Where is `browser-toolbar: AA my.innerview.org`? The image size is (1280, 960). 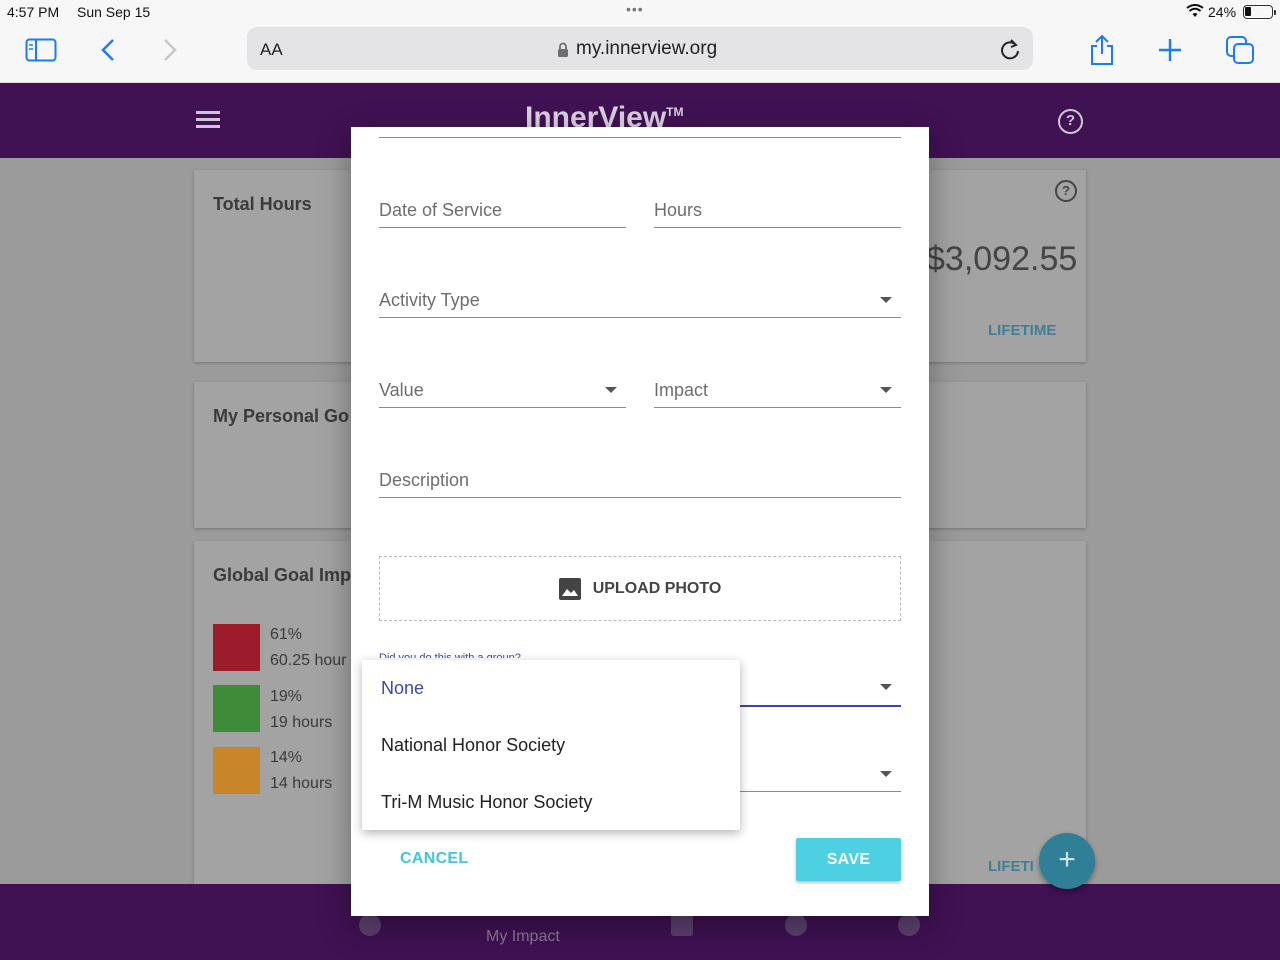 browser-toolbar: AA my.innerview.org is located at coordinates (640, 53).